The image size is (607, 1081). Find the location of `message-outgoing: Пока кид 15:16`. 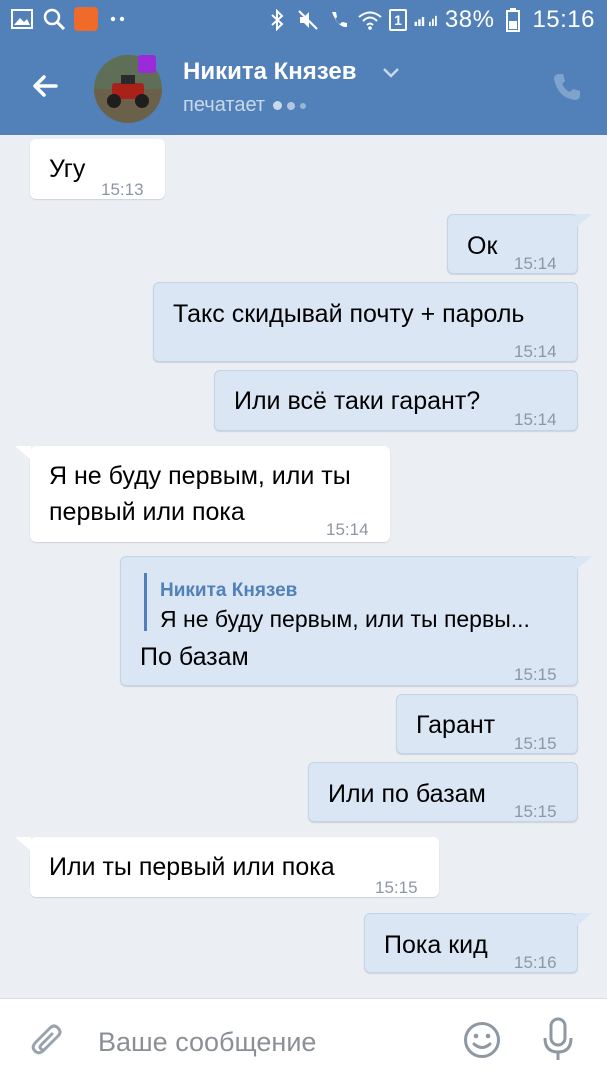

message-outgoing: Пока кид 15:16 is located at coordinates (478, 943).